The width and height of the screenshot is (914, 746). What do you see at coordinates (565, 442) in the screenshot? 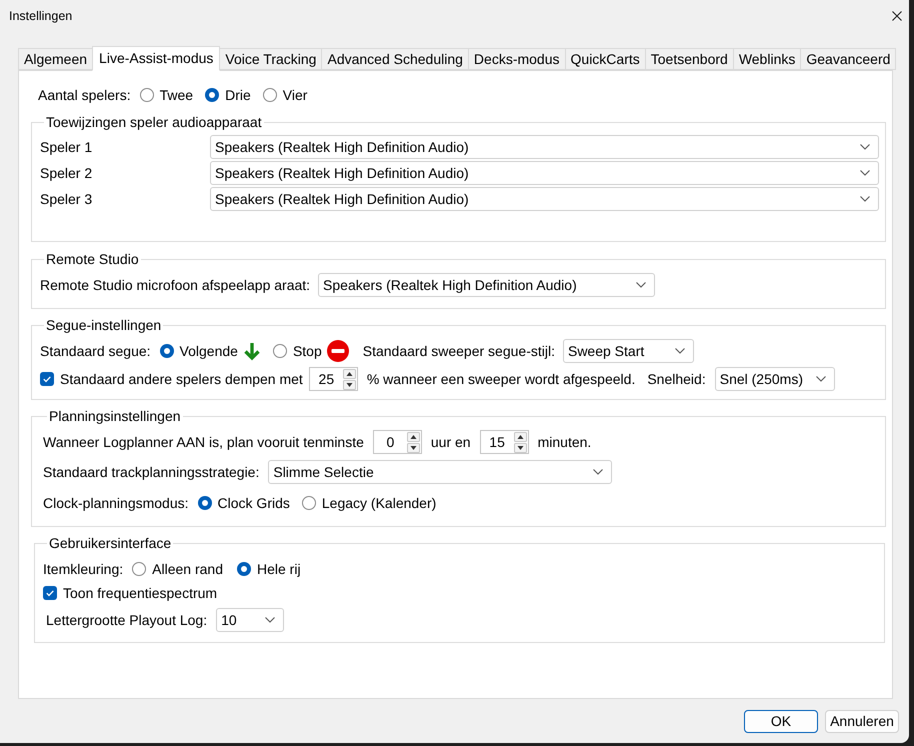
I see `field-label: minuten.` at bounding box center [565, 442].